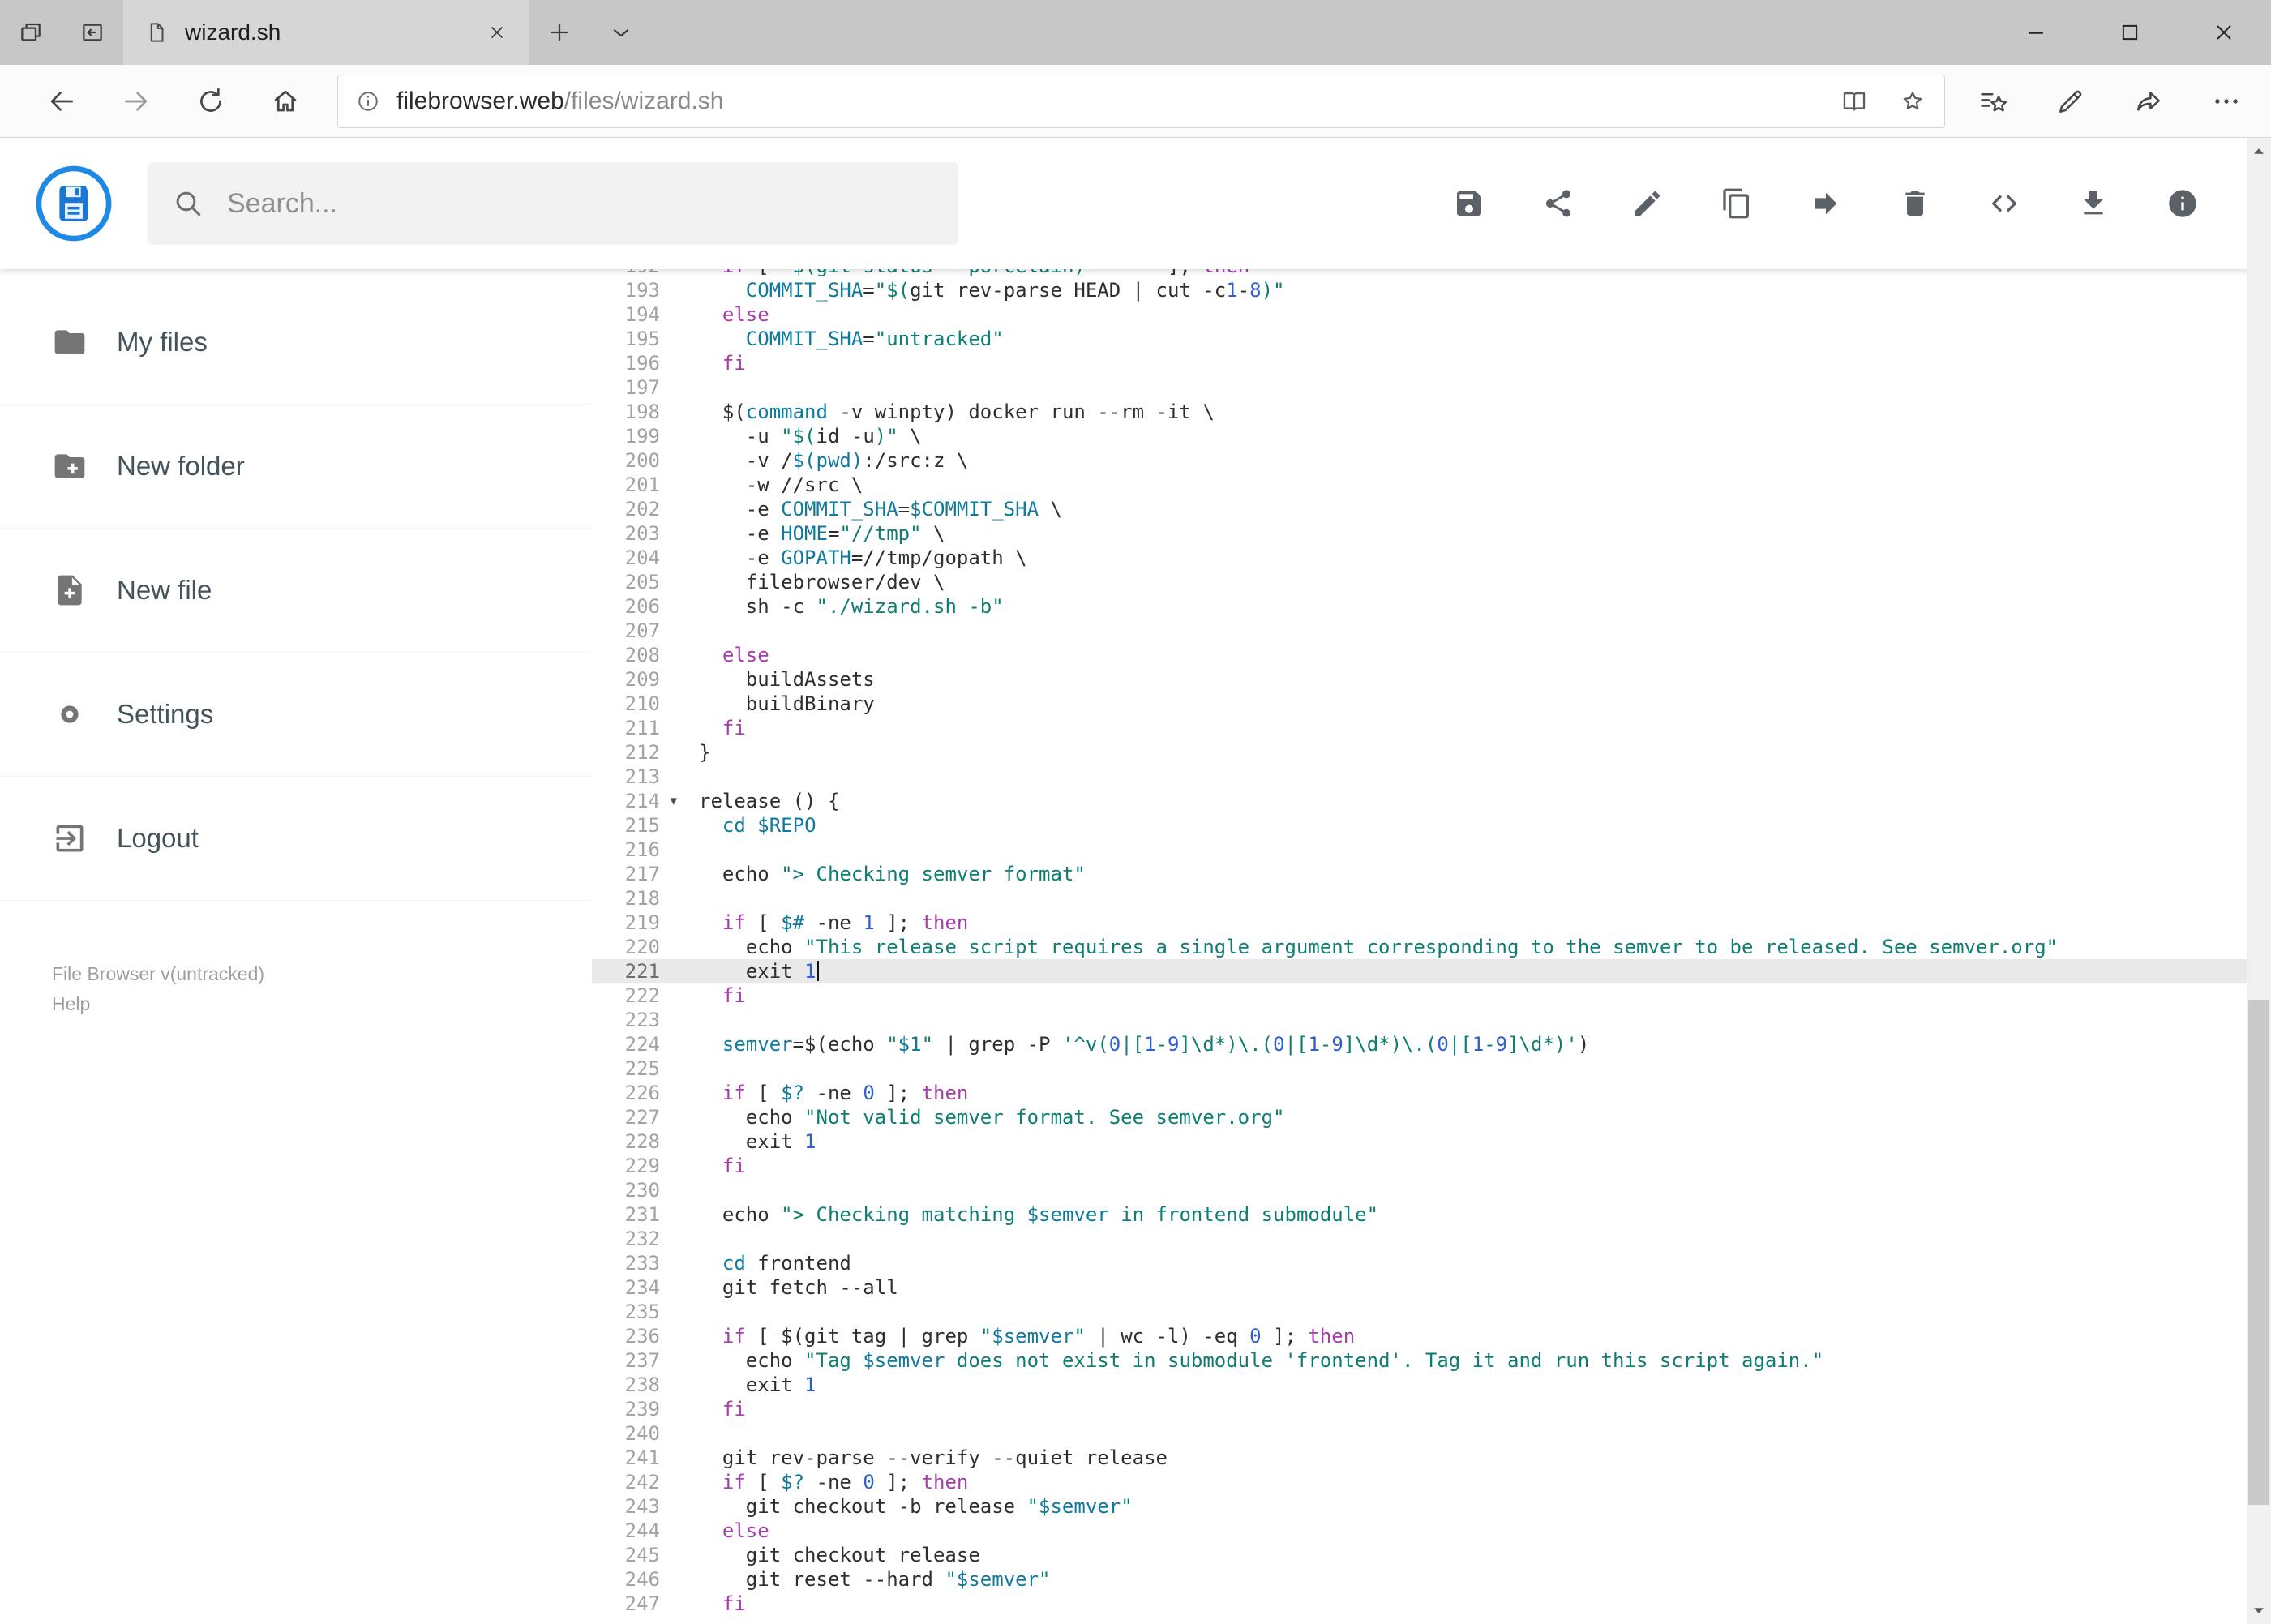 Image resolution: width=2271 pixels, height=1624 pixels. Describe the element at coordinates (1431, 631) in the screenshot. I see `code-line: 207` at that location.